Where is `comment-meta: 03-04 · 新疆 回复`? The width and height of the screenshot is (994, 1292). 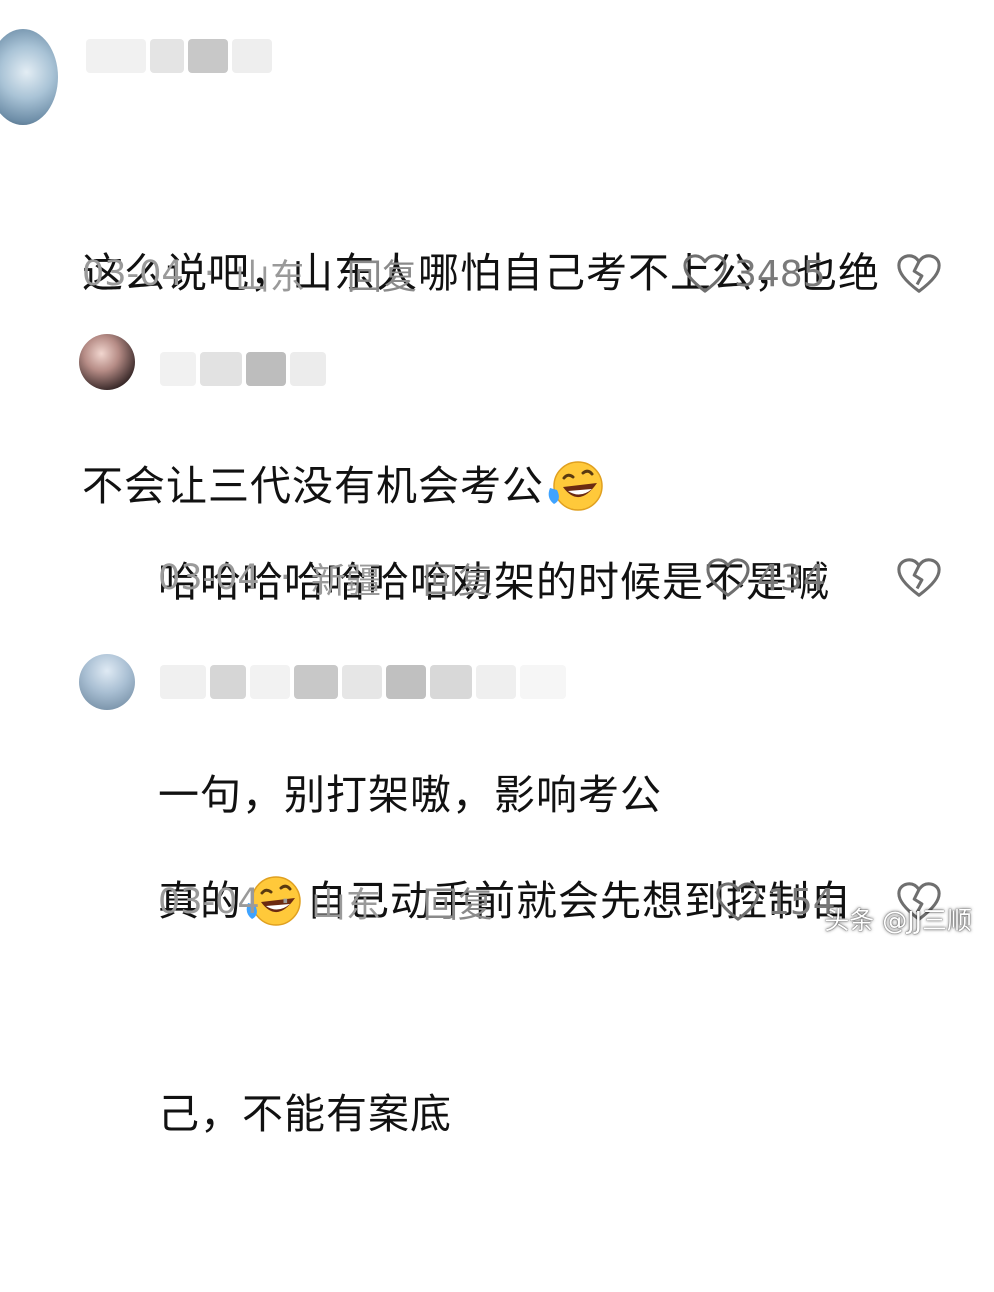 comment-meta: 03-04 · 新疆 回复 is located at coordinates (325, 579).